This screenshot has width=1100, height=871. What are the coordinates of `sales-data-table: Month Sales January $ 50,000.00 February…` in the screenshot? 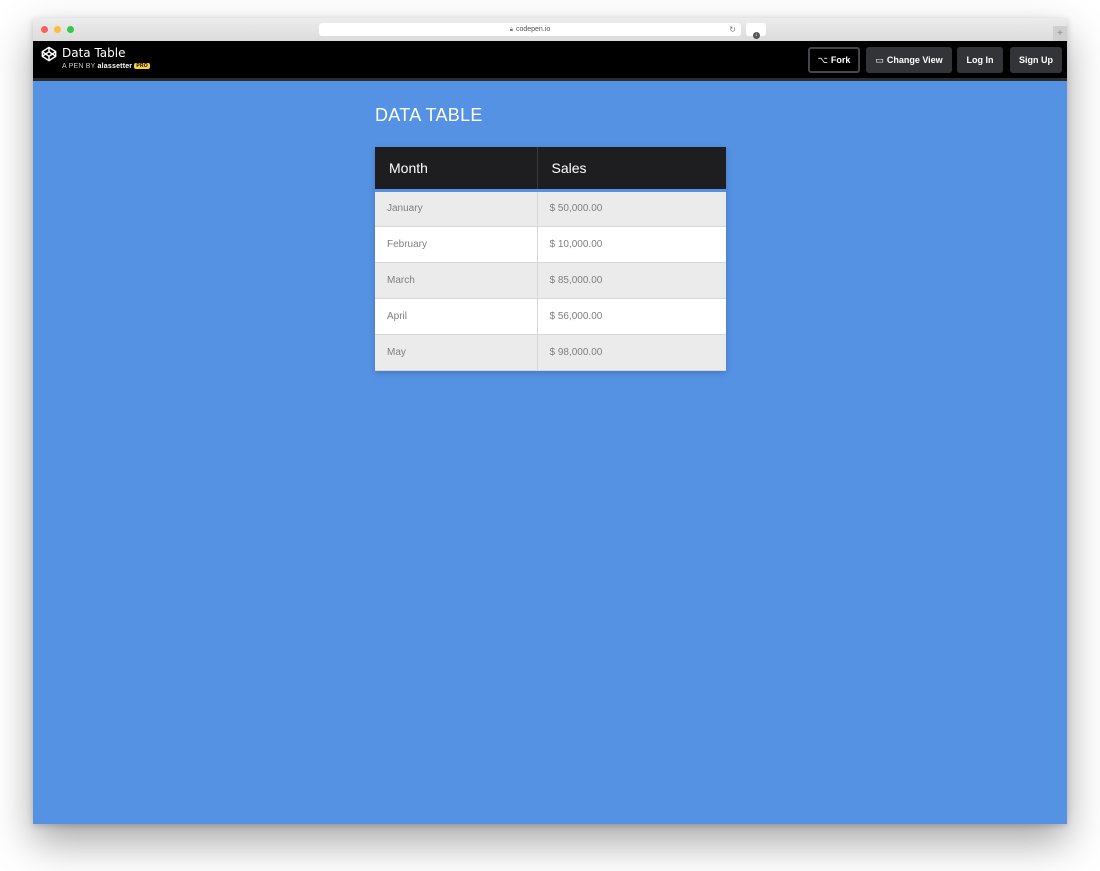 It's located at (550, 259).